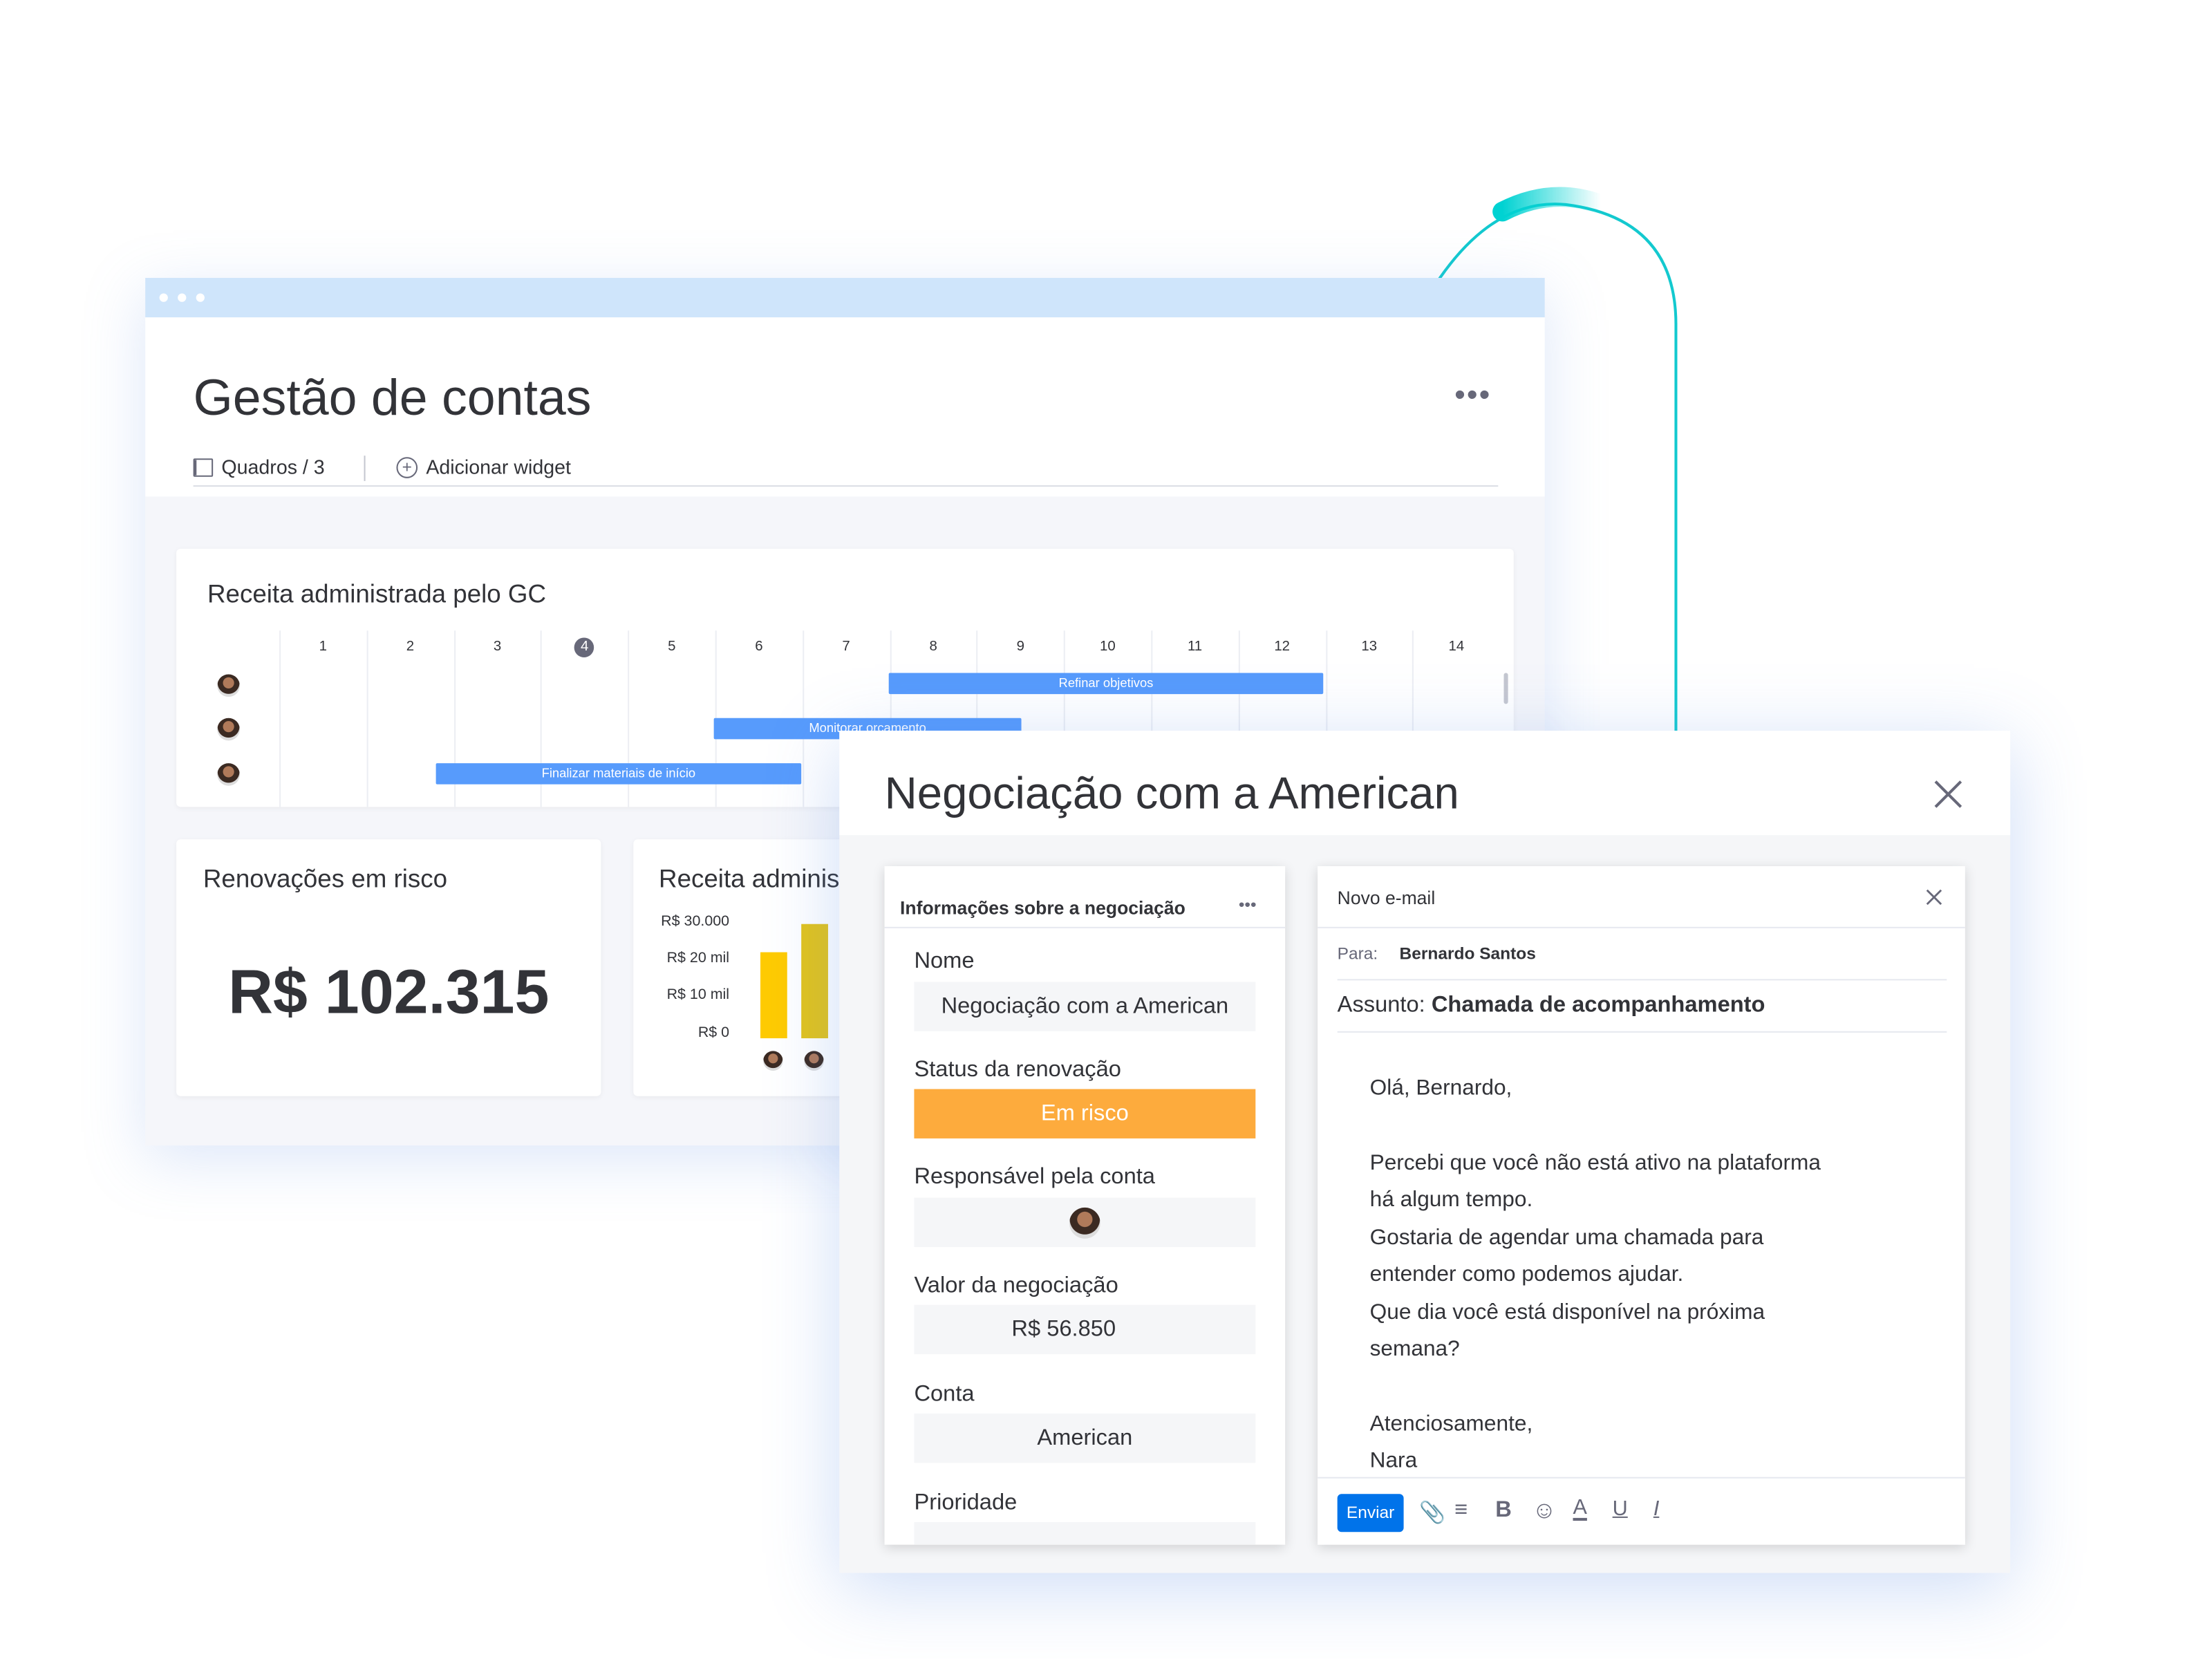  What do you see at coordinates (759, 647) in the screenshot?
I see `column-number: 6` at bounding box center [759, 647].